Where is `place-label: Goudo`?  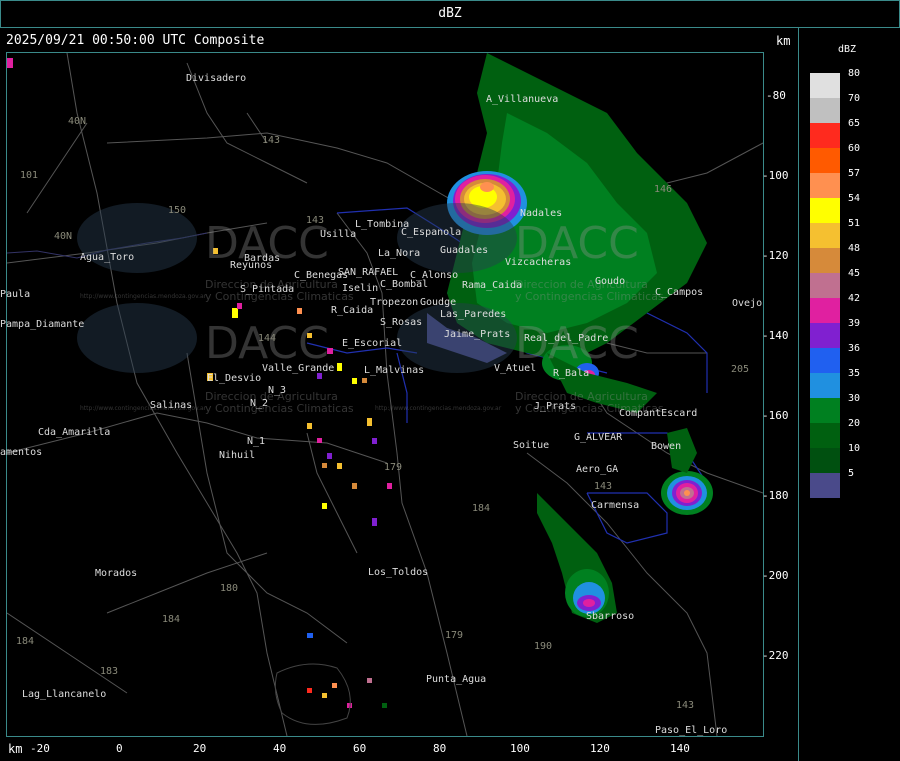
place-label: Goudo is located at coordinates (610, 281).